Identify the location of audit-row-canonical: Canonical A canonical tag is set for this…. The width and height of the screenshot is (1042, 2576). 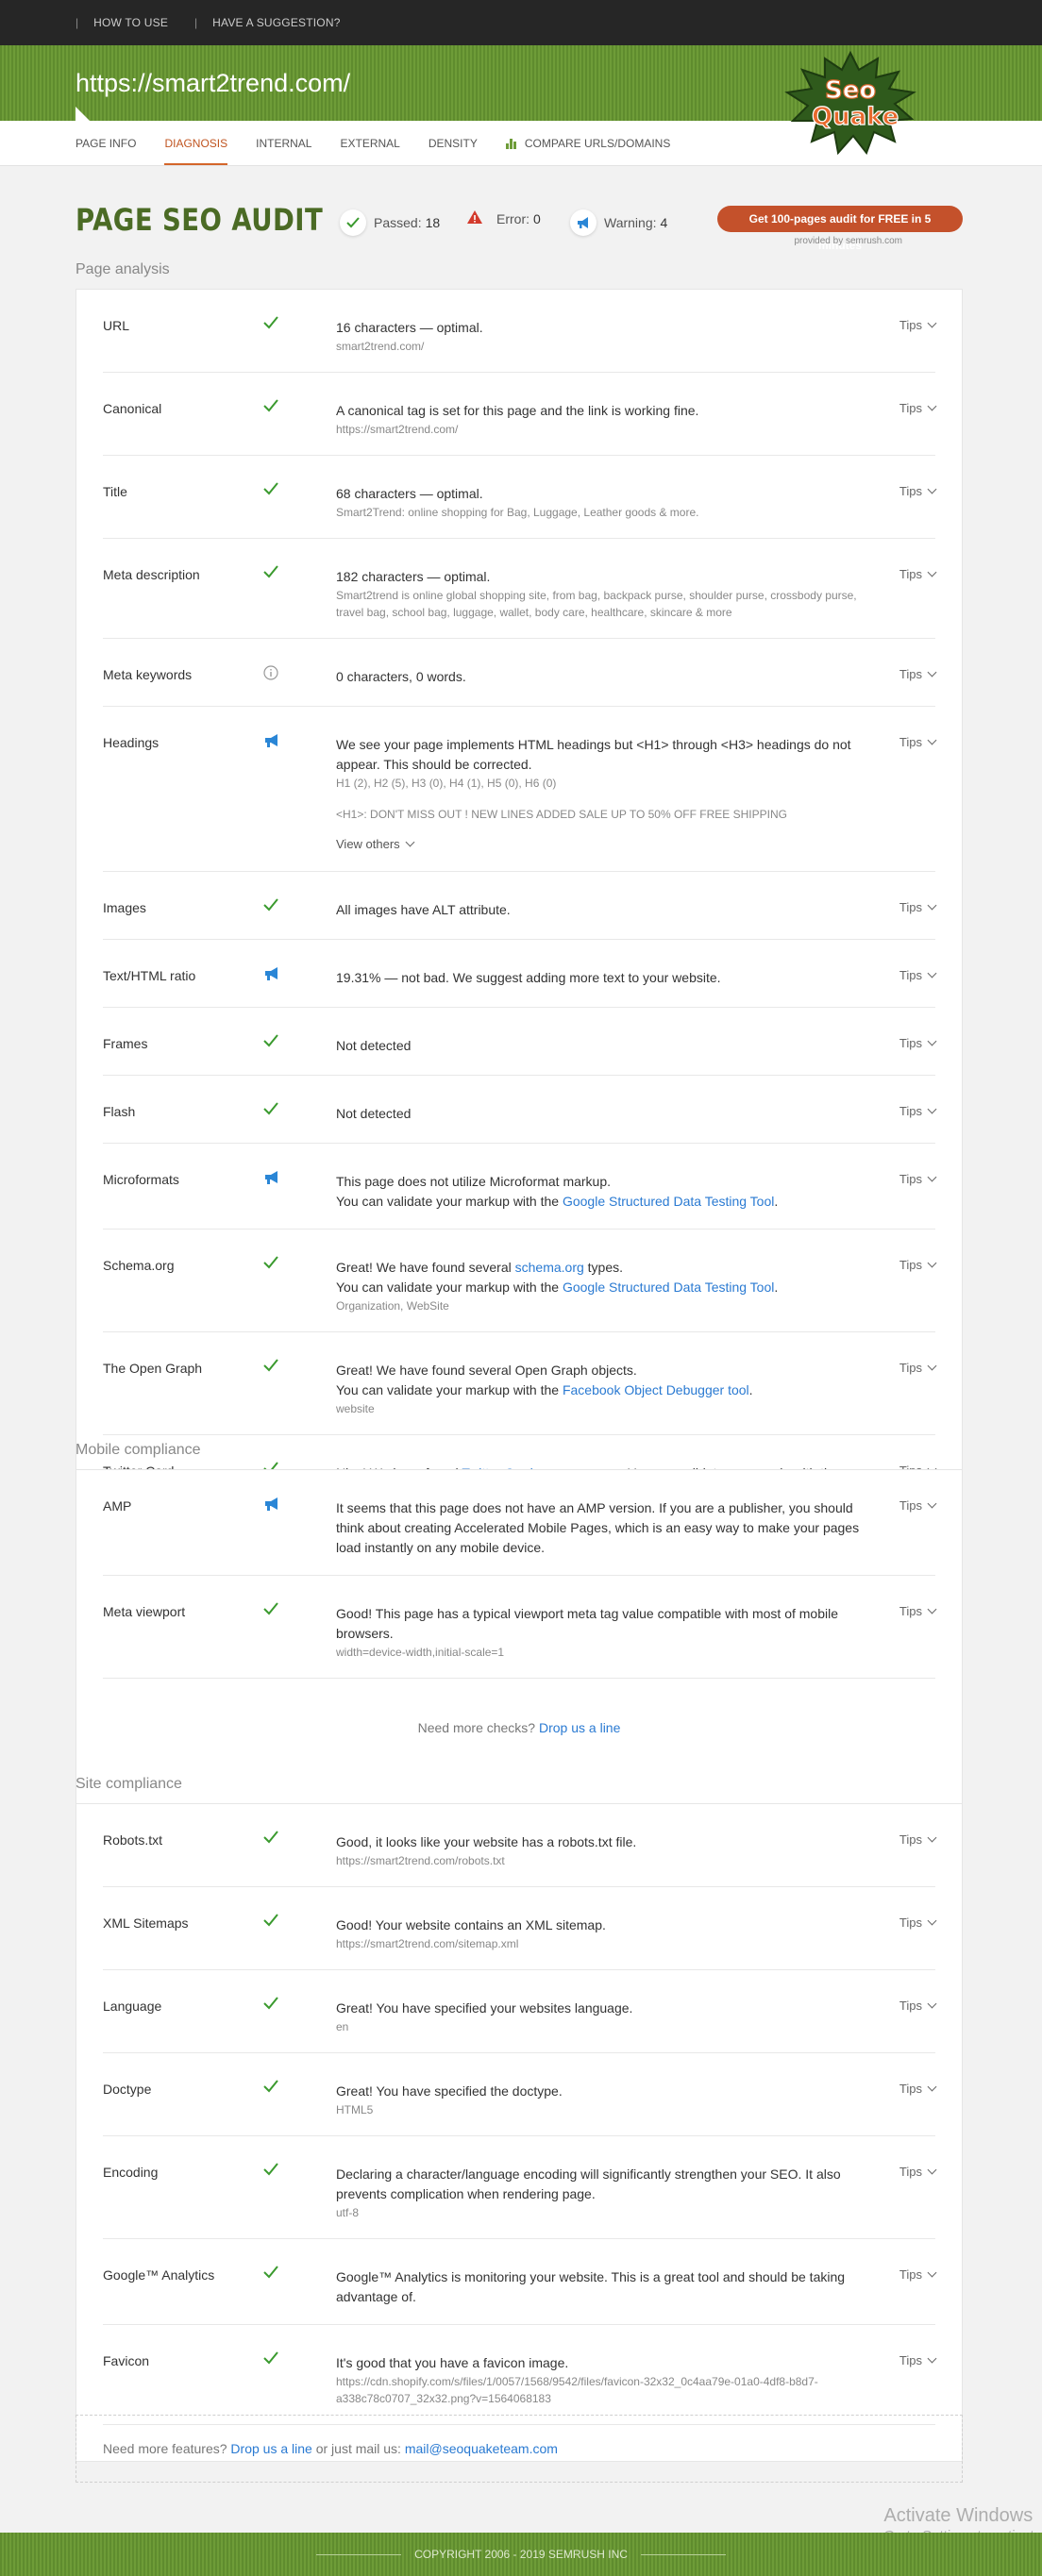
(520, 414).